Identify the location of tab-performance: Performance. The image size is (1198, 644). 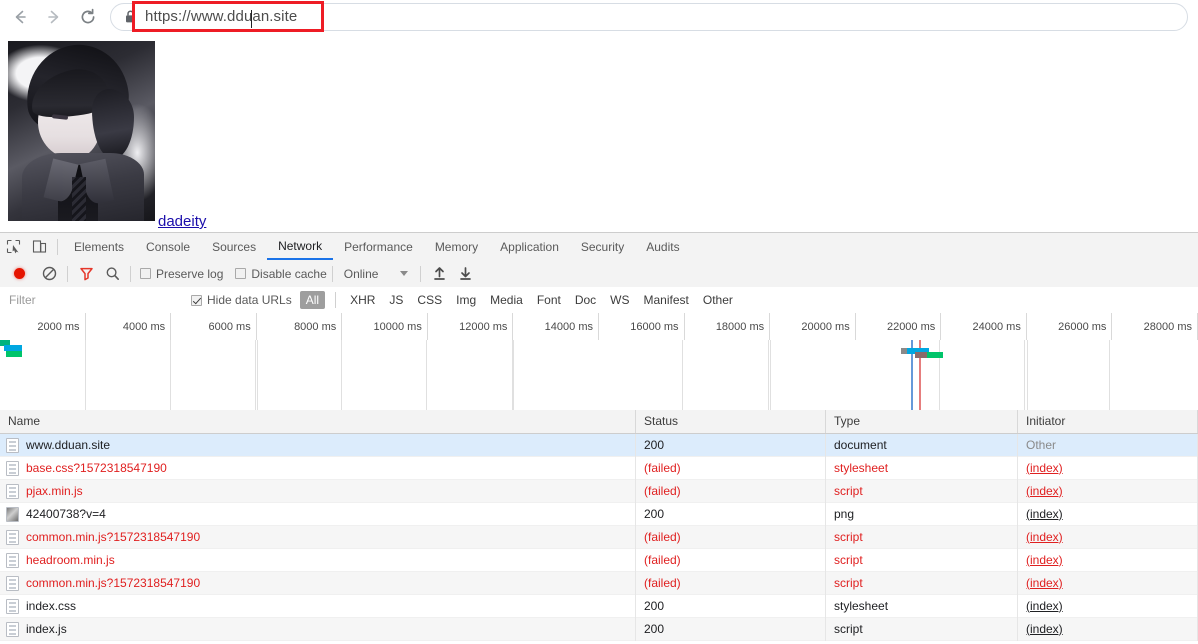
(378, 246).